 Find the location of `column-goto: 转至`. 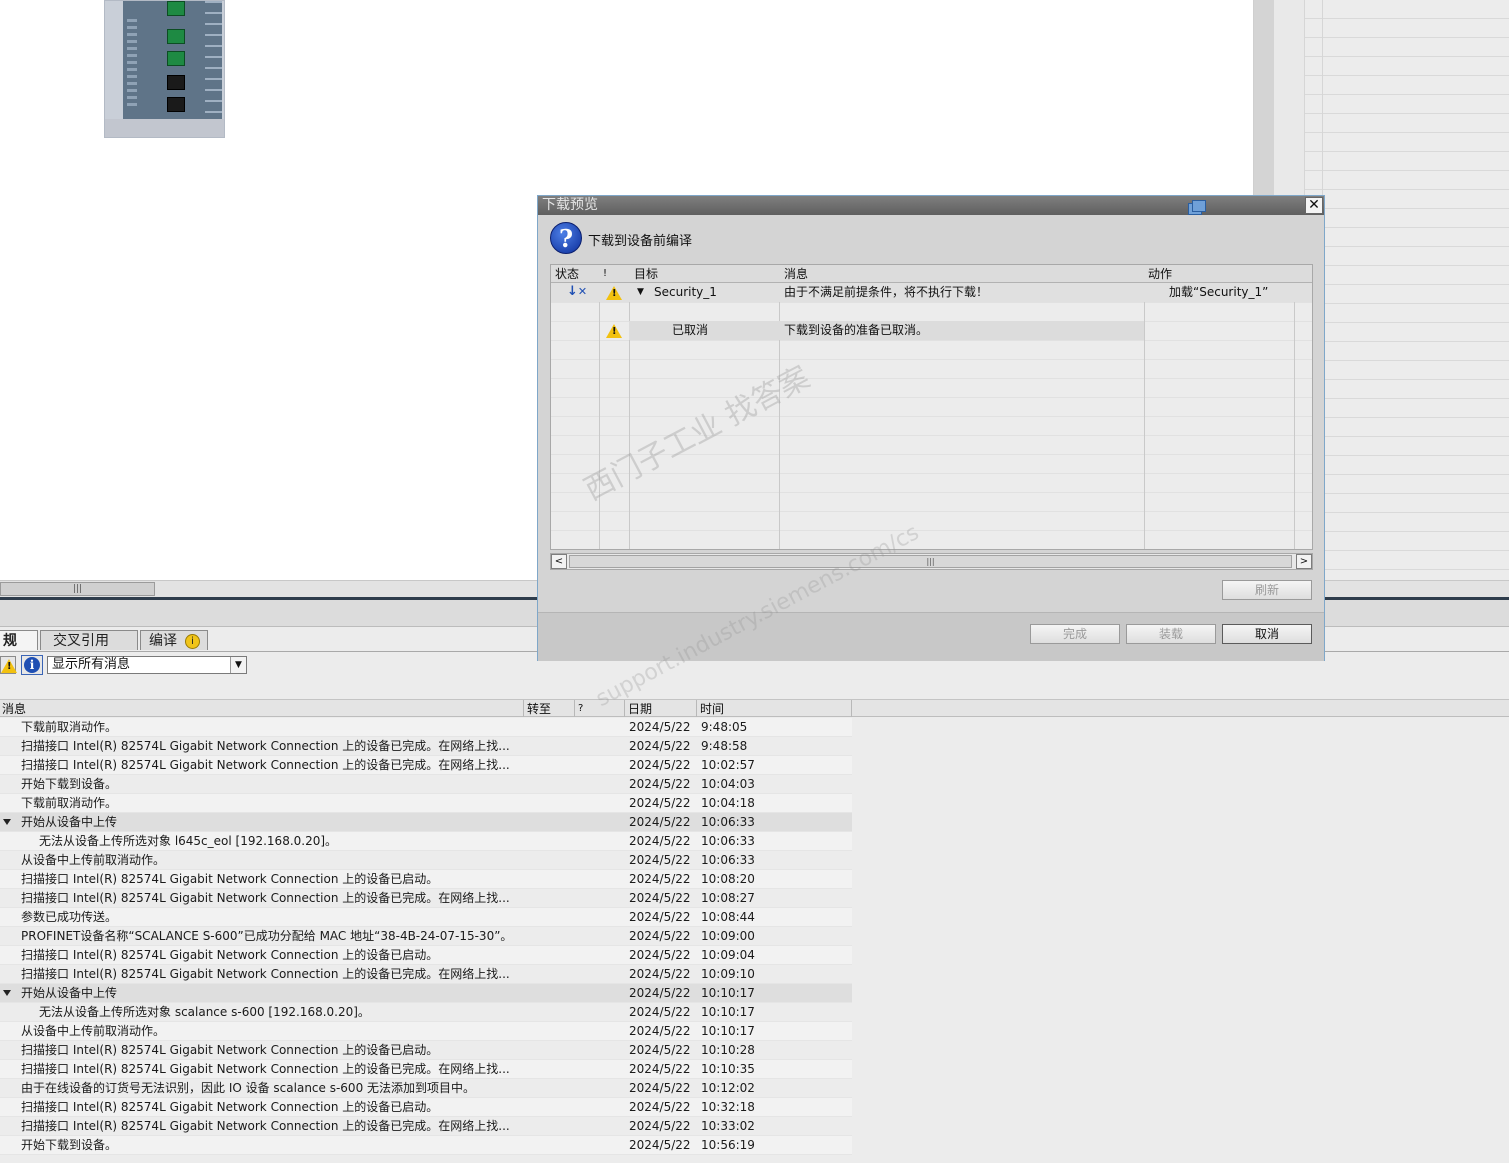

column-goto: 转至 is located at coordinates (539, 709).